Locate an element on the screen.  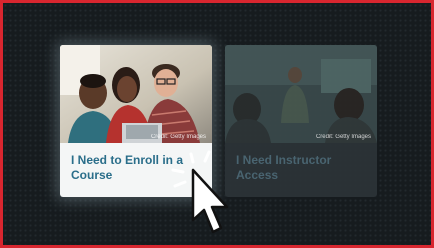
card-title: I Need Instructor Access is located at coordinates (284, 167).